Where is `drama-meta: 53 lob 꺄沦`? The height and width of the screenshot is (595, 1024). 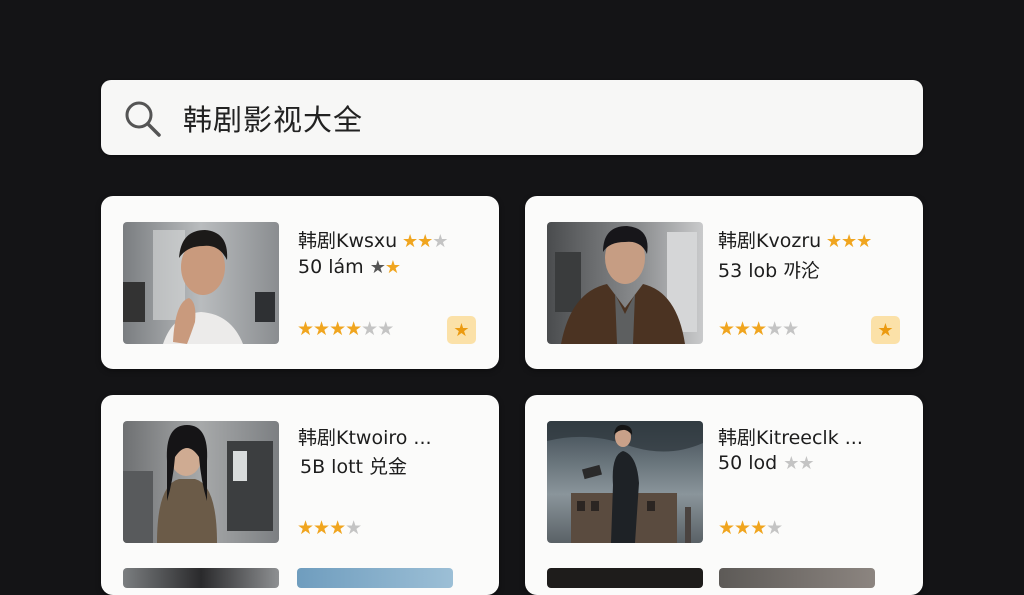 drama-meta: 53 lob 꺄沦 is located at coordinates (769, 271).